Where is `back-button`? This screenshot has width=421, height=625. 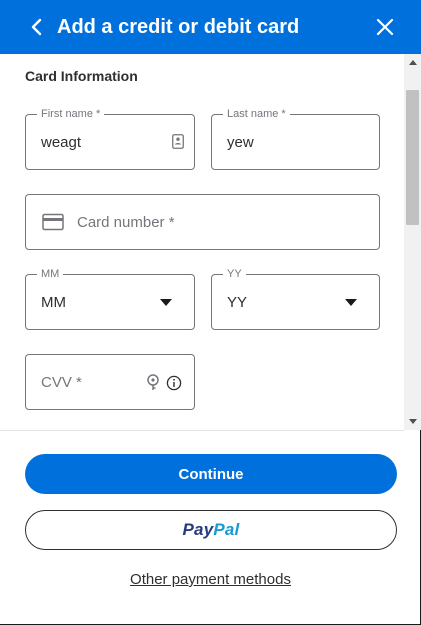
back-button is located at coordinates (37, 27).